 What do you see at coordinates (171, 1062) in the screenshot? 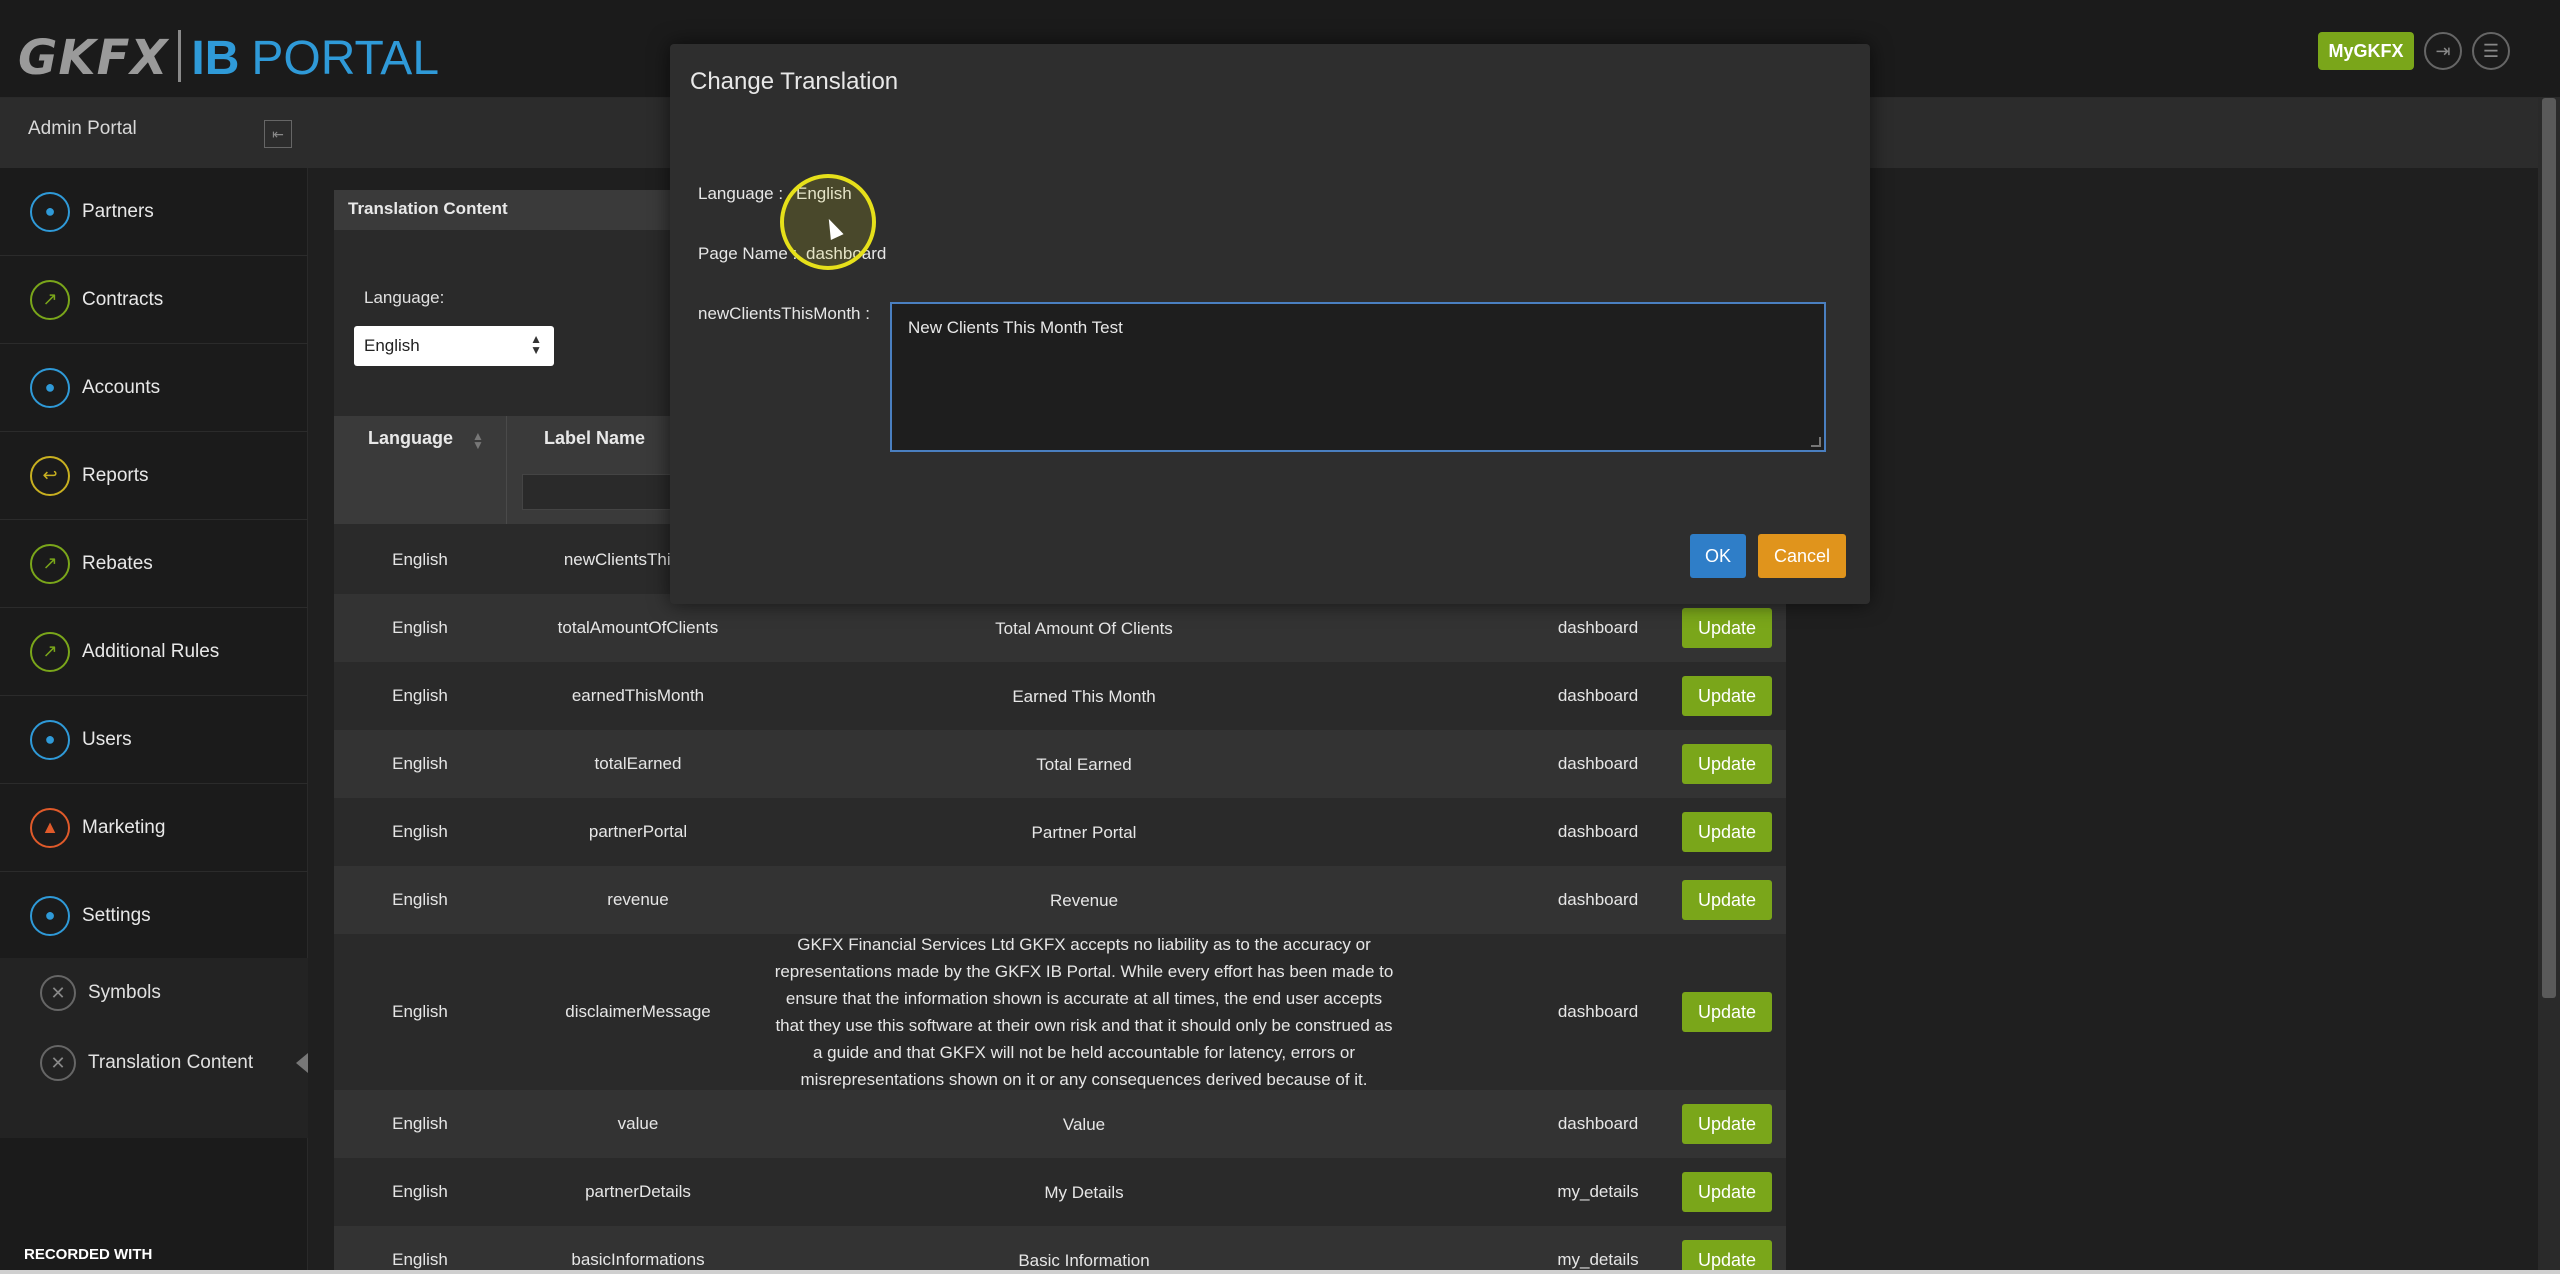
I see `sidebar-subitem-label: Translation Content` at bounding box center [171, 1062].